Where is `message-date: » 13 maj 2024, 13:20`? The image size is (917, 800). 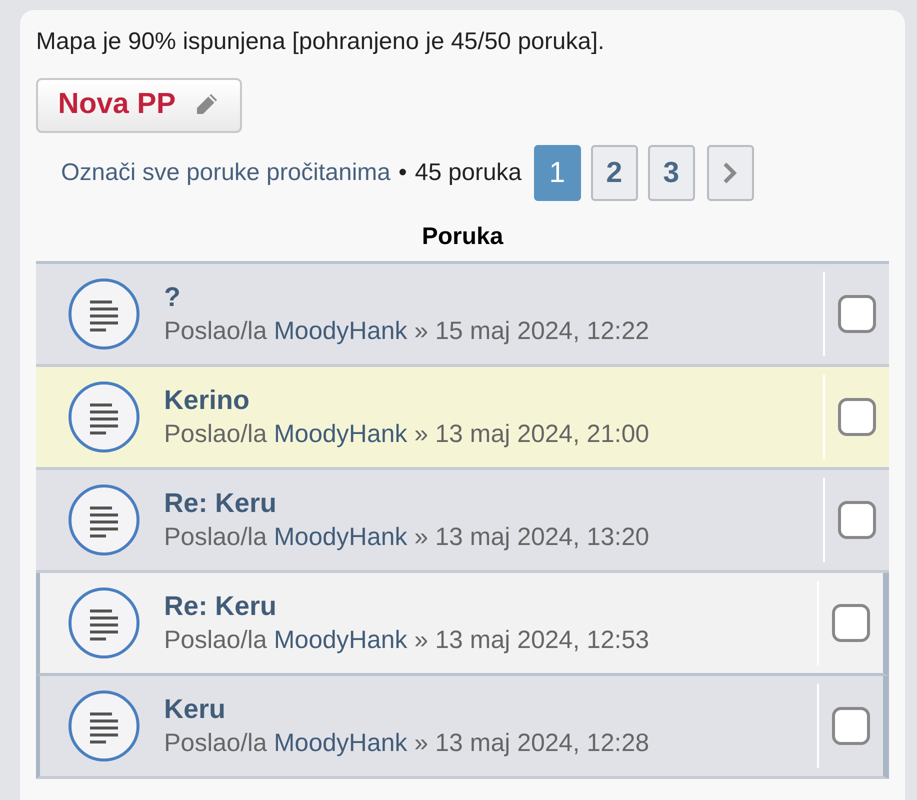 message-date: » 13 maj 2024, 13:20 is located at coordinates (532, 537).